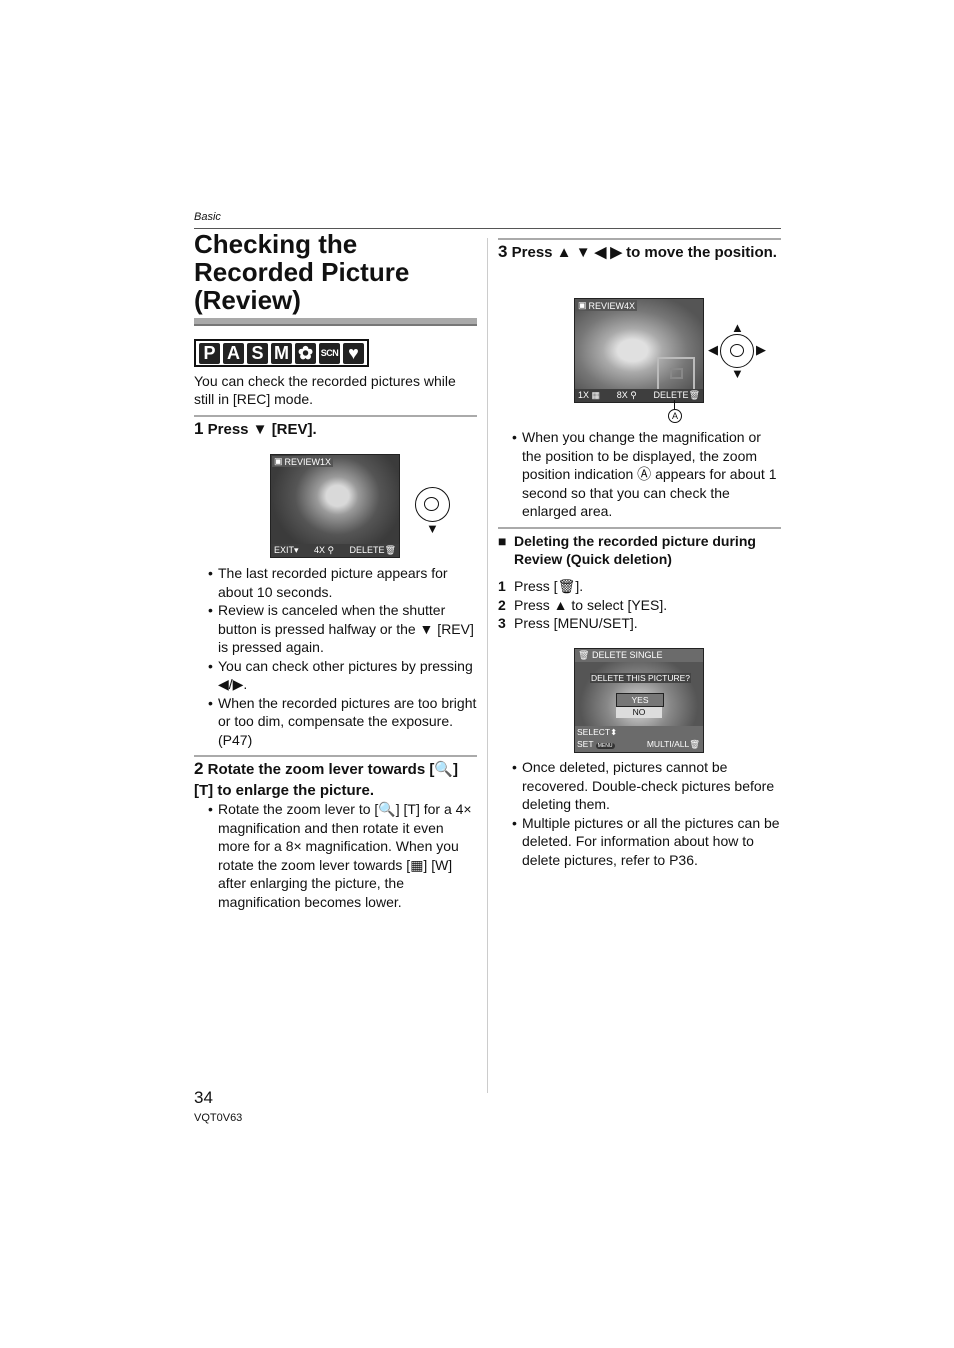  What do you see at coordinates (638, 586) in the screenshot?
I see `list-item: 1 Press [🗑].` at bounding box center [638, 586].